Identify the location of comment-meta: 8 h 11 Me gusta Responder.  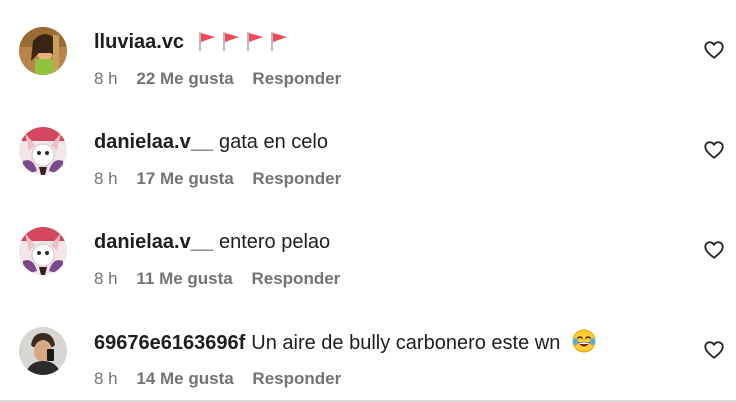
(217, 279).